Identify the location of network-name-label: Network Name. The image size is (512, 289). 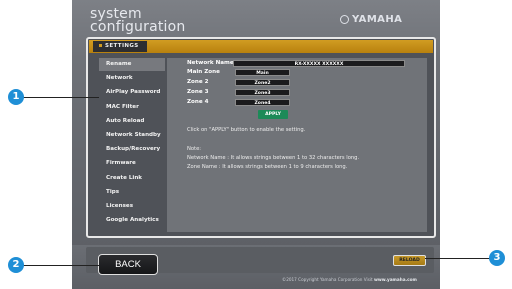
(210, 63).